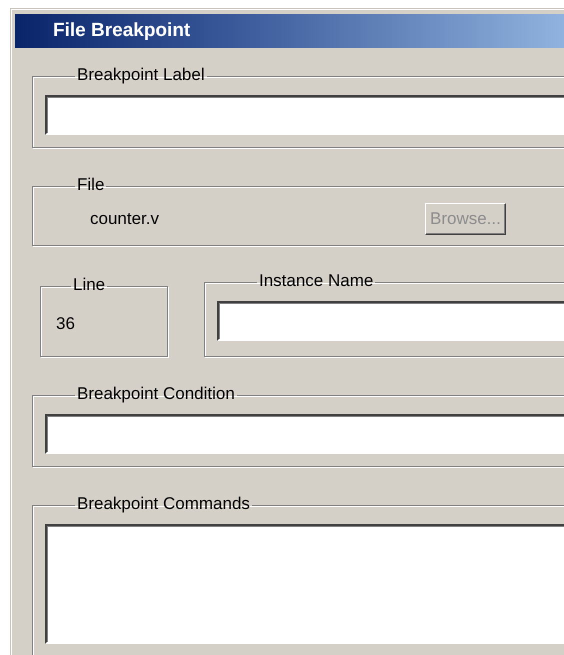 Image resolution: width=564 pixels, height=655 pixels. I want to click on group-label: Breakpoint Commands, so click(163, 503).